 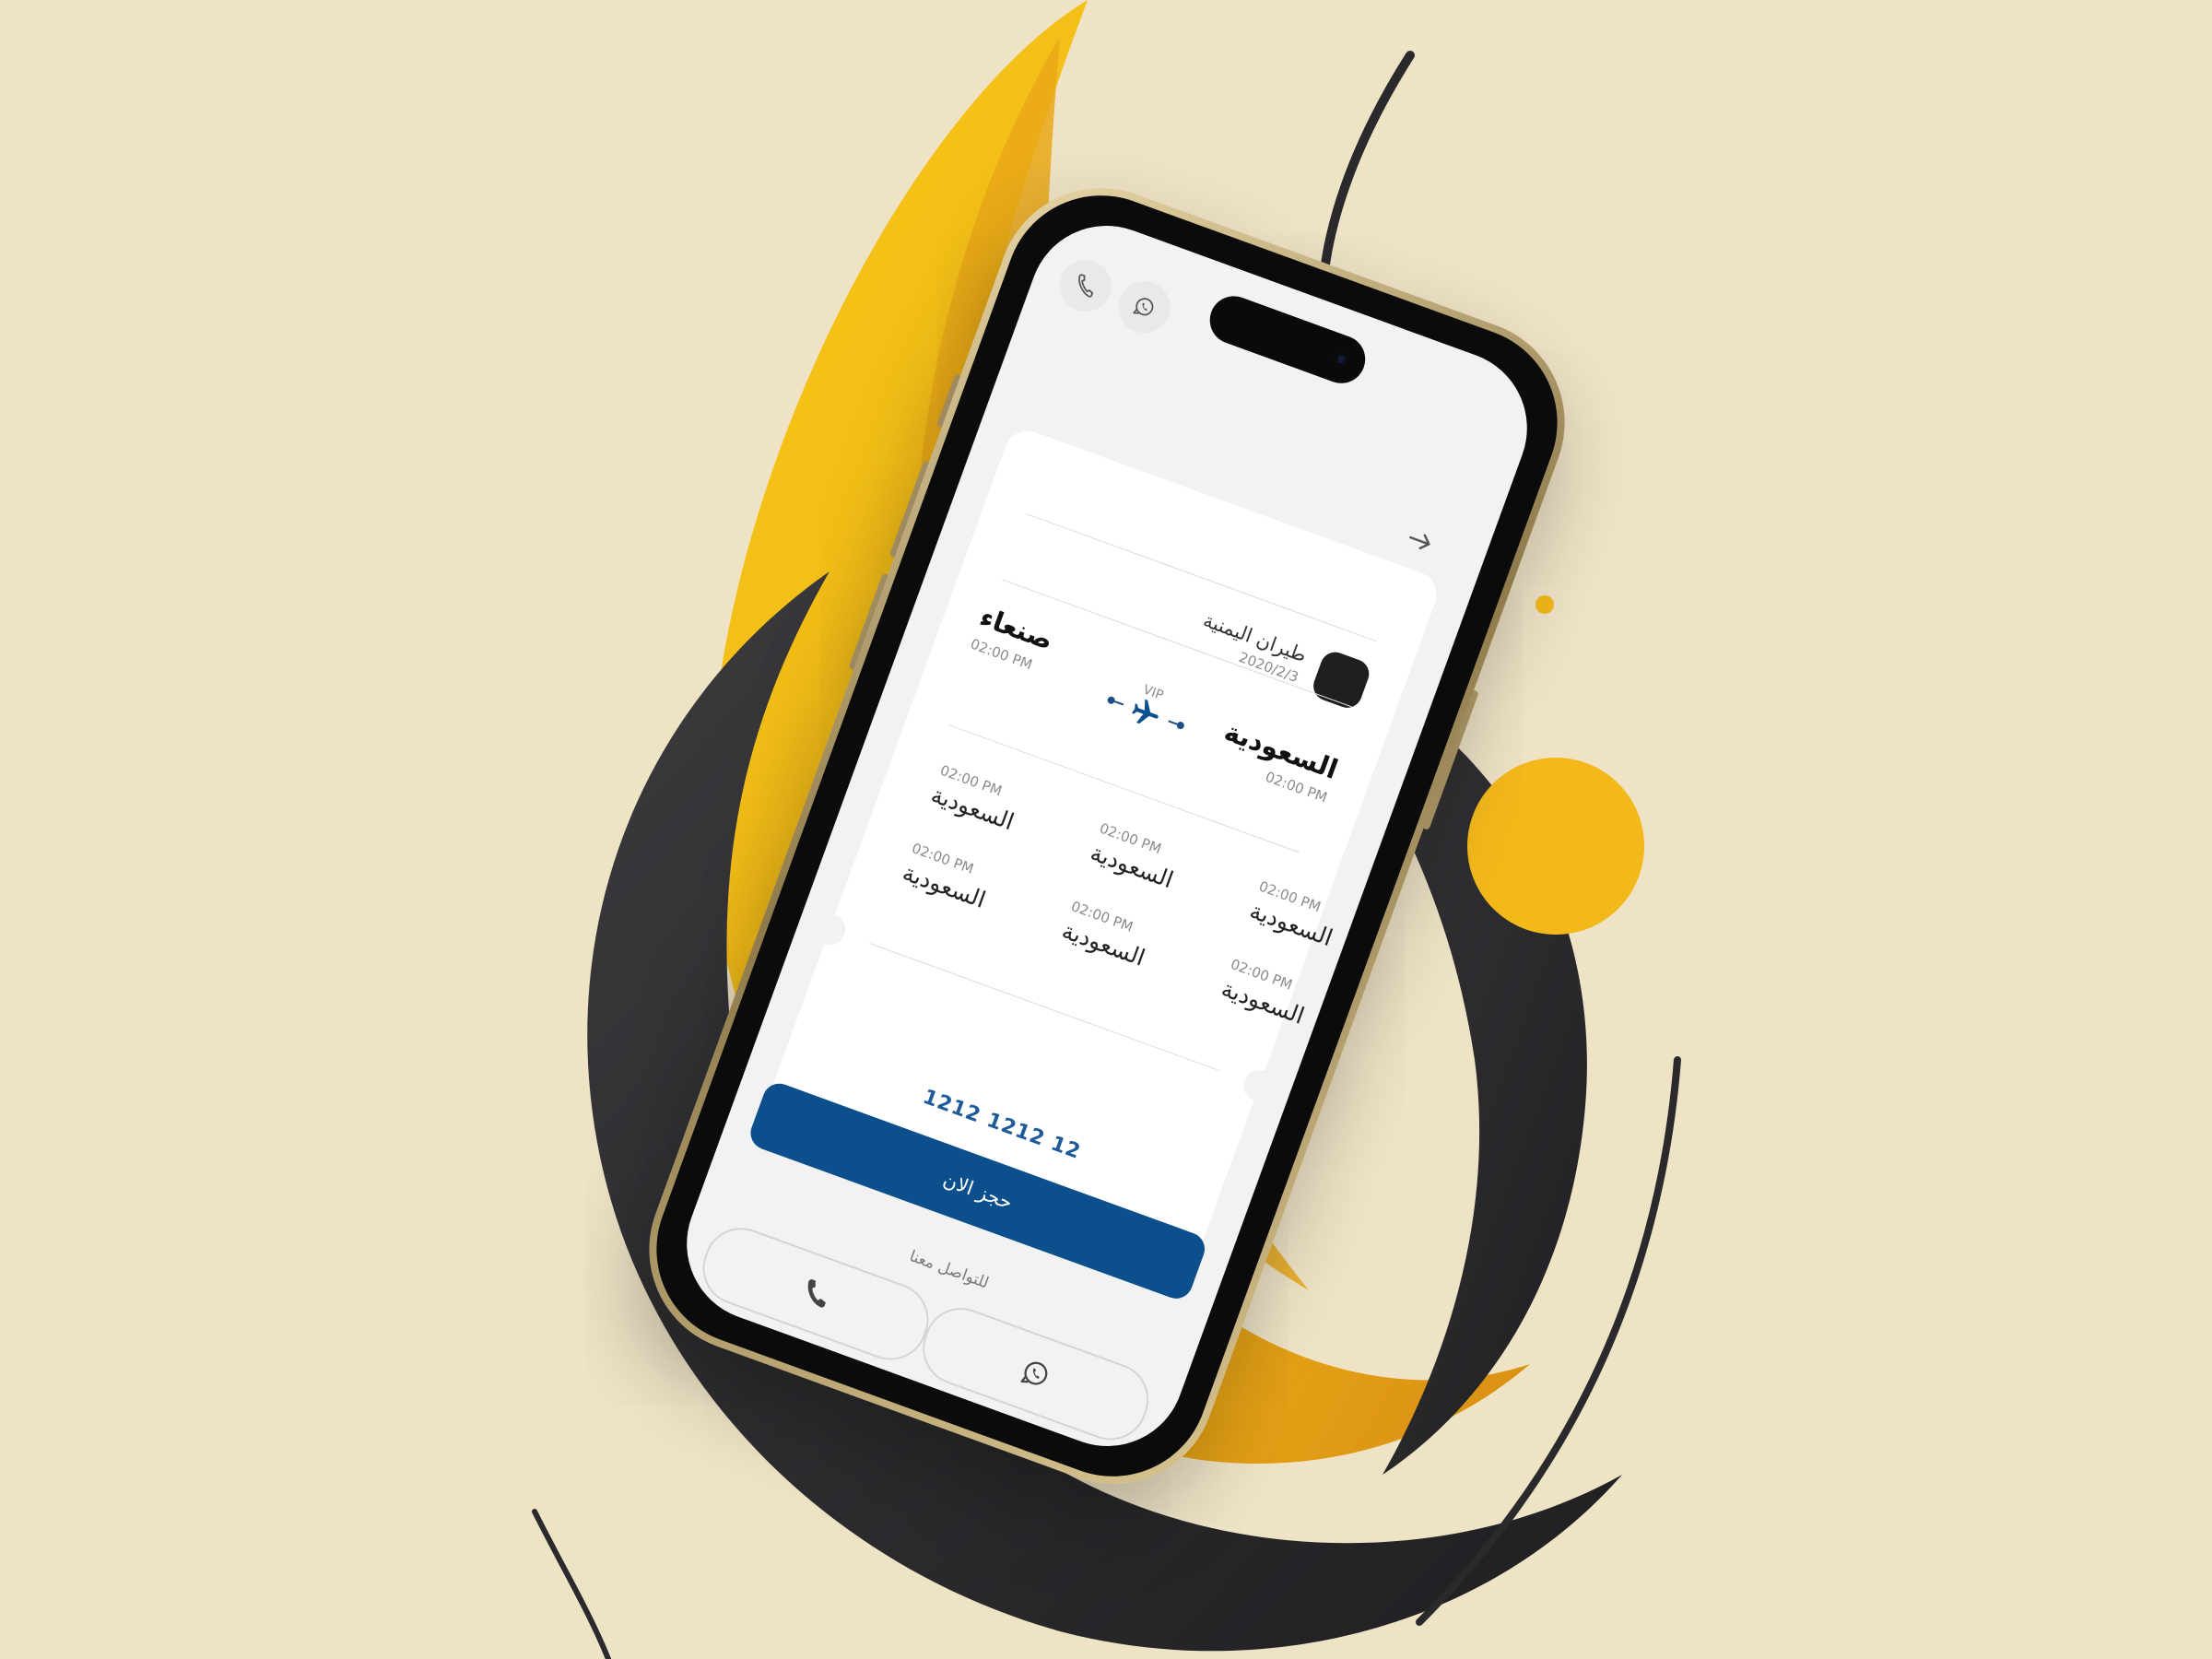 I want to click on ticket-notch-left, so click(x=830, y=929).